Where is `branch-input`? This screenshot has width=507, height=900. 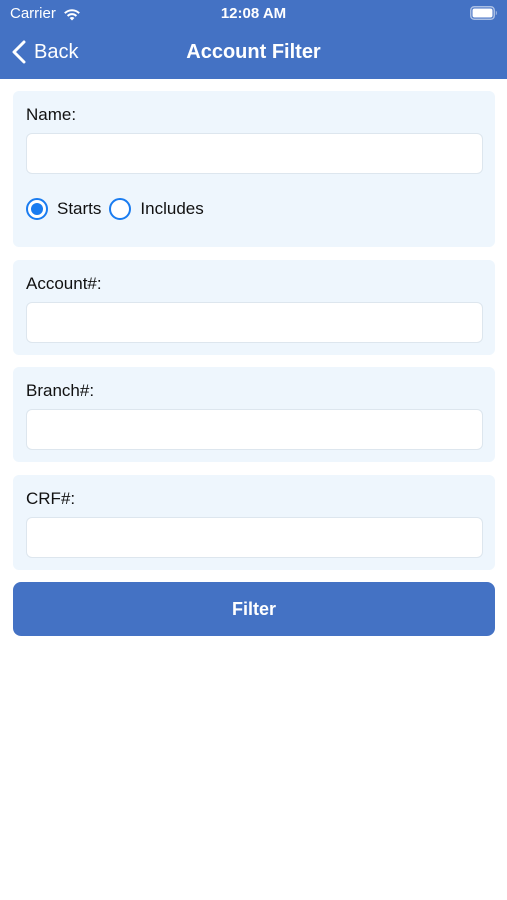 branch-input is located at coordinates (254, 429).